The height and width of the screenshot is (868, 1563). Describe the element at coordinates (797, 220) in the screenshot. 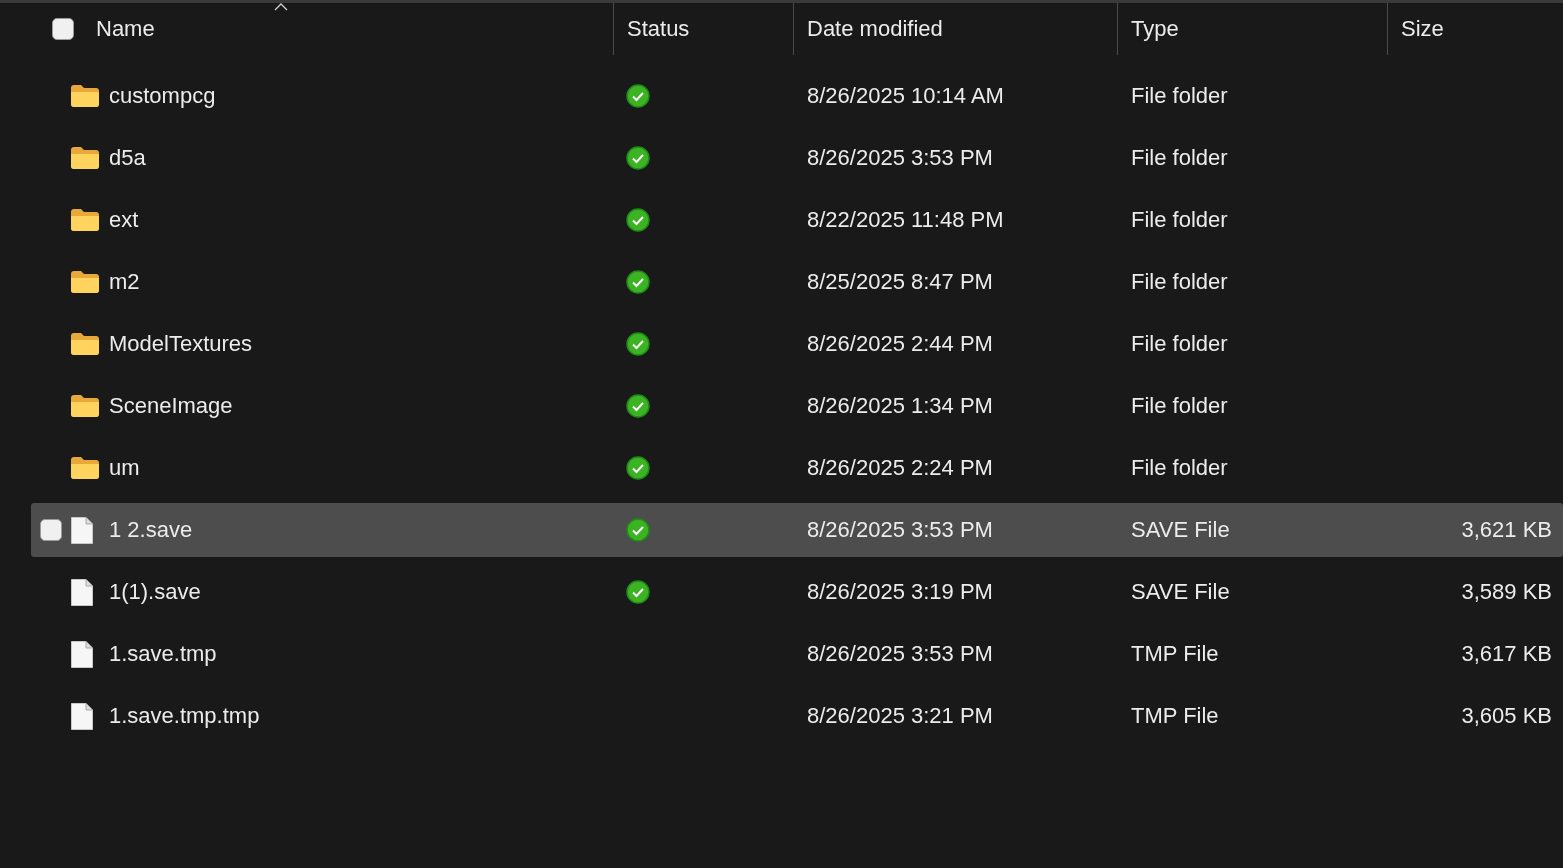

I see `file-row: ext 8/22/2025 11:48 PM File folder` at that location.